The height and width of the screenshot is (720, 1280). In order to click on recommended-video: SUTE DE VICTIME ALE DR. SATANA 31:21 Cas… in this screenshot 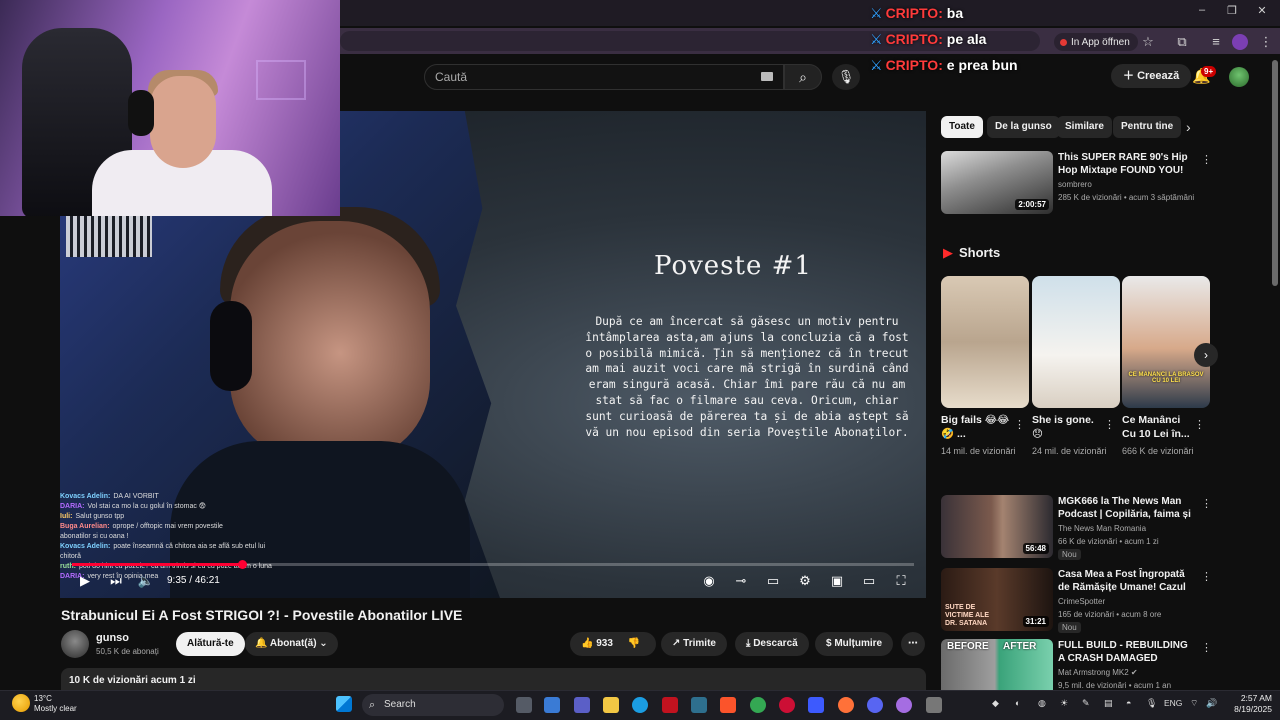, I will do `click(1076, 600)`.